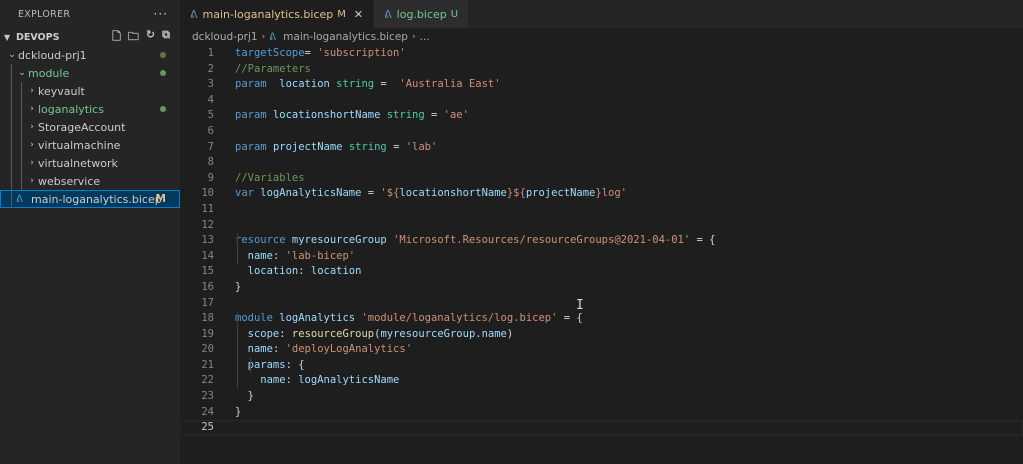  I want to click on line-number: 1, so click(210, 53).